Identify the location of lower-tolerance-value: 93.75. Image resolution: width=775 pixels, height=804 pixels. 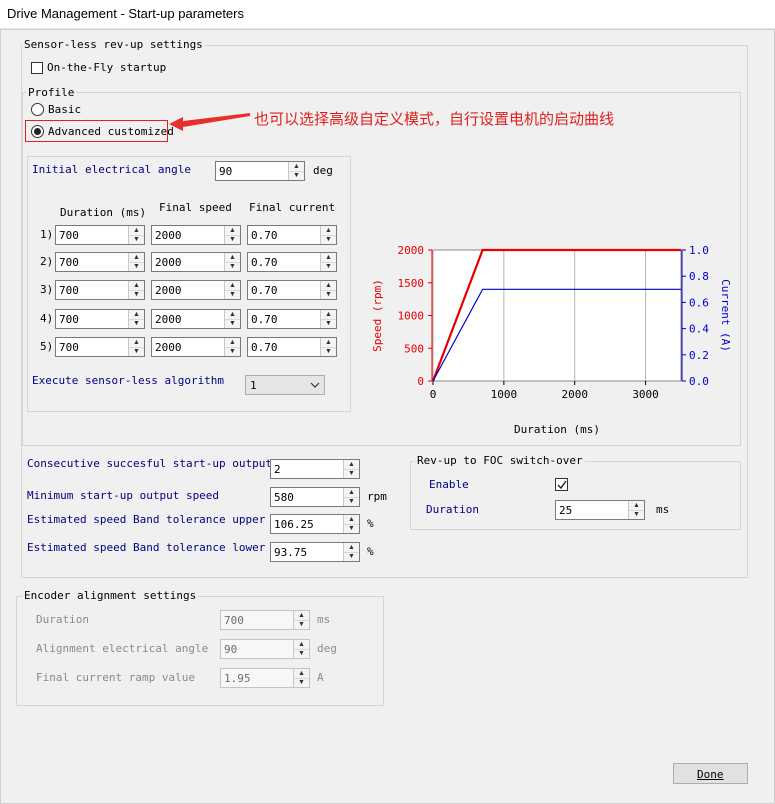
(291, 552).